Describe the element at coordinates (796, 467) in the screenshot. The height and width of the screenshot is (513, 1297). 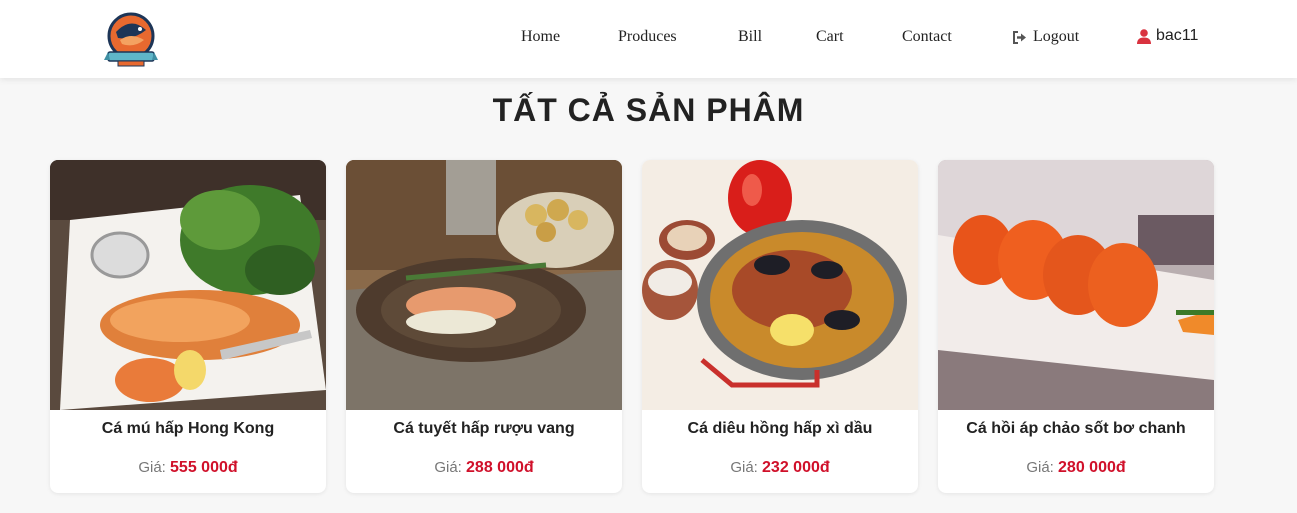
I see `price-value: 232 000đ` at that location.